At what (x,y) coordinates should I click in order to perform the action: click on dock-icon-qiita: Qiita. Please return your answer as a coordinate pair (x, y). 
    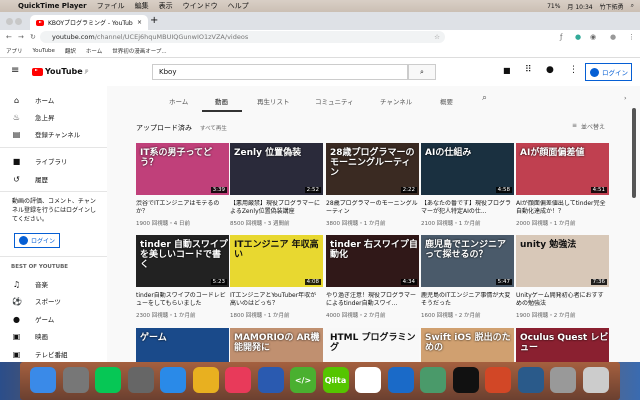
    Looking at the image, I should click on (335, 380).